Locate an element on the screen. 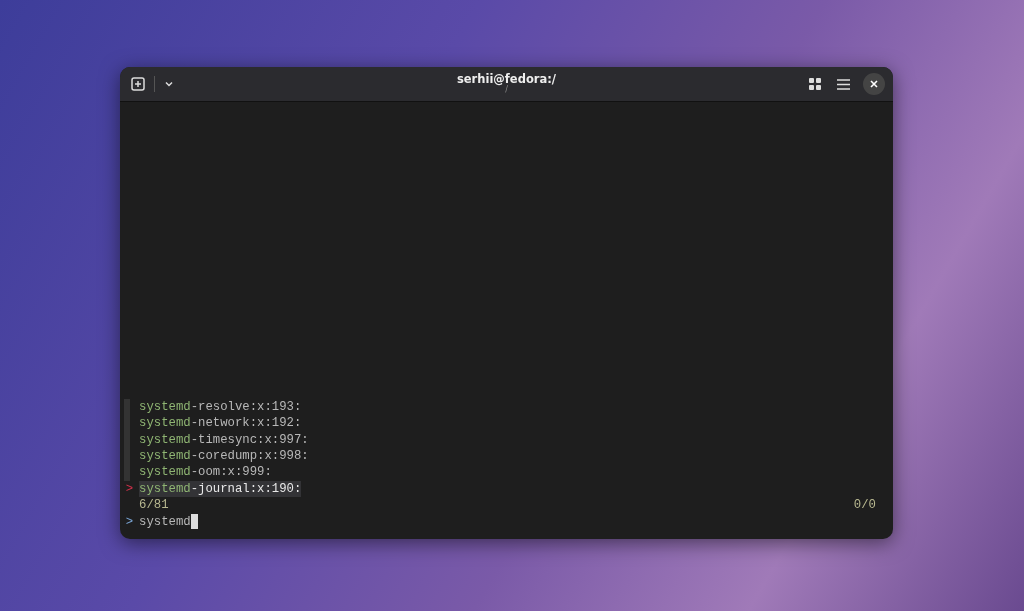  result-line: systemd-coredump:x:998: is located at coordinates (224, 456).